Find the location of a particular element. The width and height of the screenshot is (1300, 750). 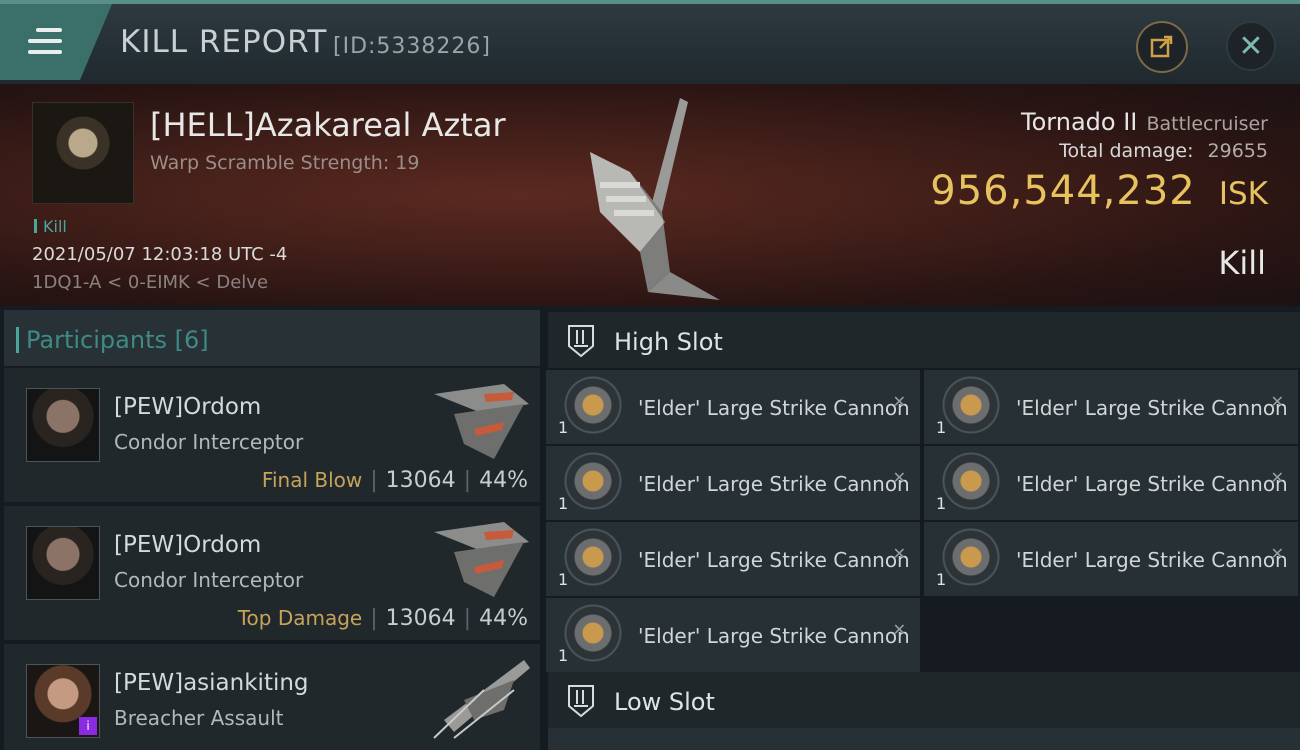

share-icon is located at coordinates (1161, 46).